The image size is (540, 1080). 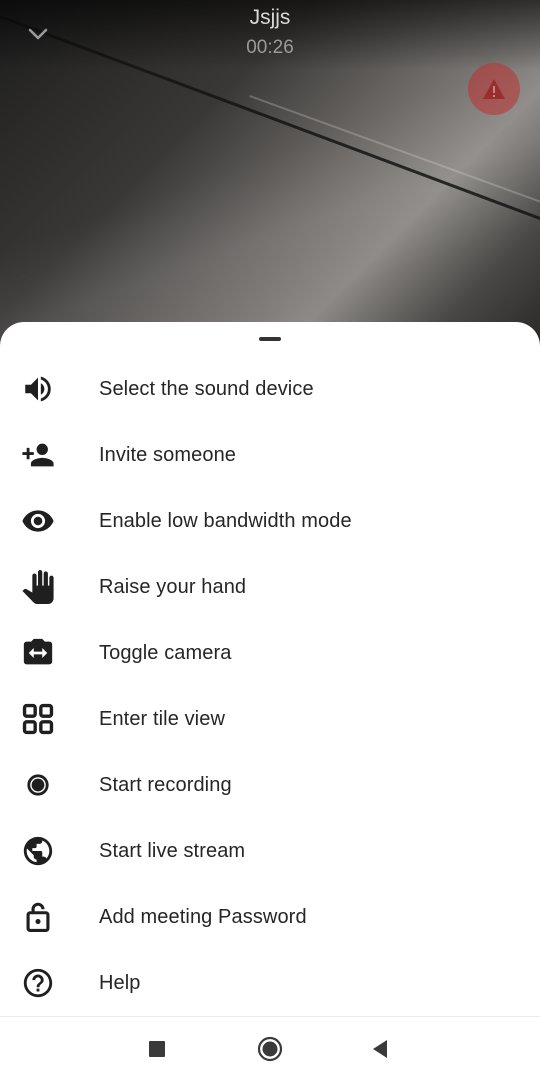 I want to click on menu-item-meeting-password: Add meeting Password, so click(x=270, y=917).